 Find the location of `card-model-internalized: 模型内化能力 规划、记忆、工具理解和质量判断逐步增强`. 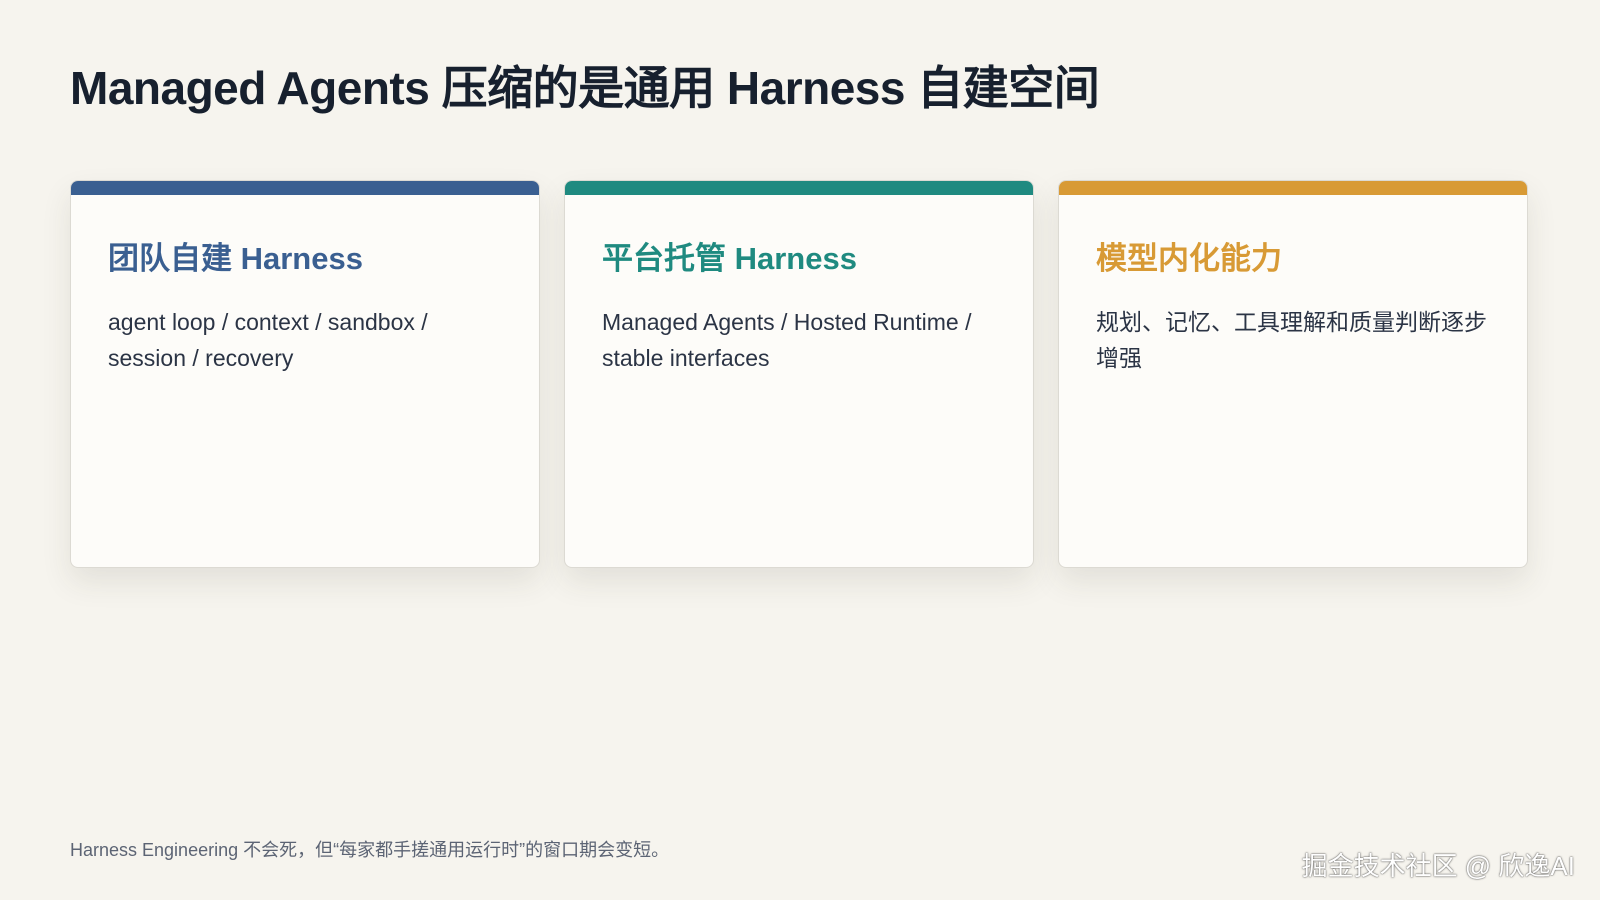

card-model-internalized: 模型内化能力 规划、记忆、工具理解和质量判断逐步增强 is located at coordinates (1293, 374).